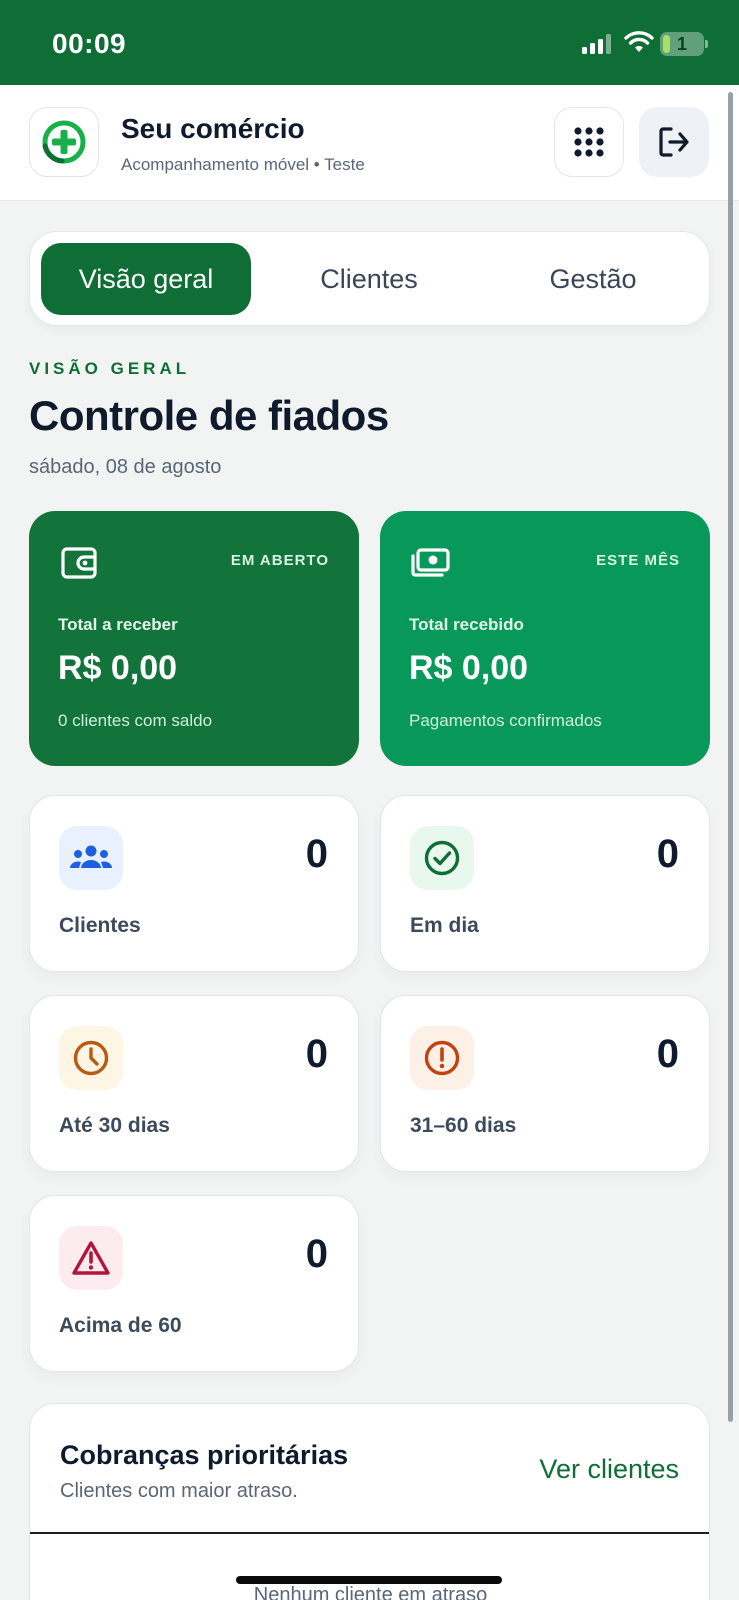 Image resolution: width=739 pixels, height=1600 pixels. I want to click on warning-triangle-icon, so click(91, 1258).